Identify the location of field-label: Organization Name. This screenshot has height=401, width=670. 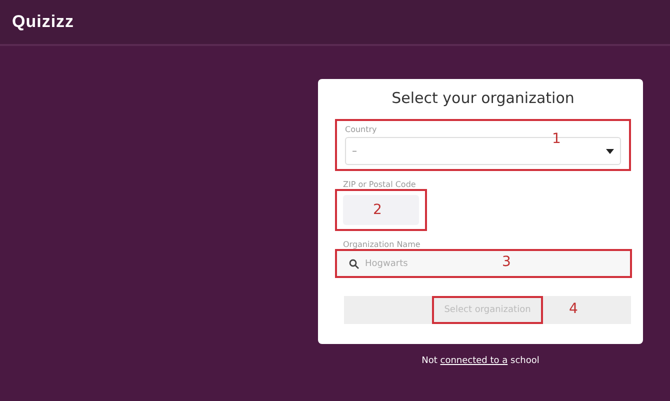
(382, 244).